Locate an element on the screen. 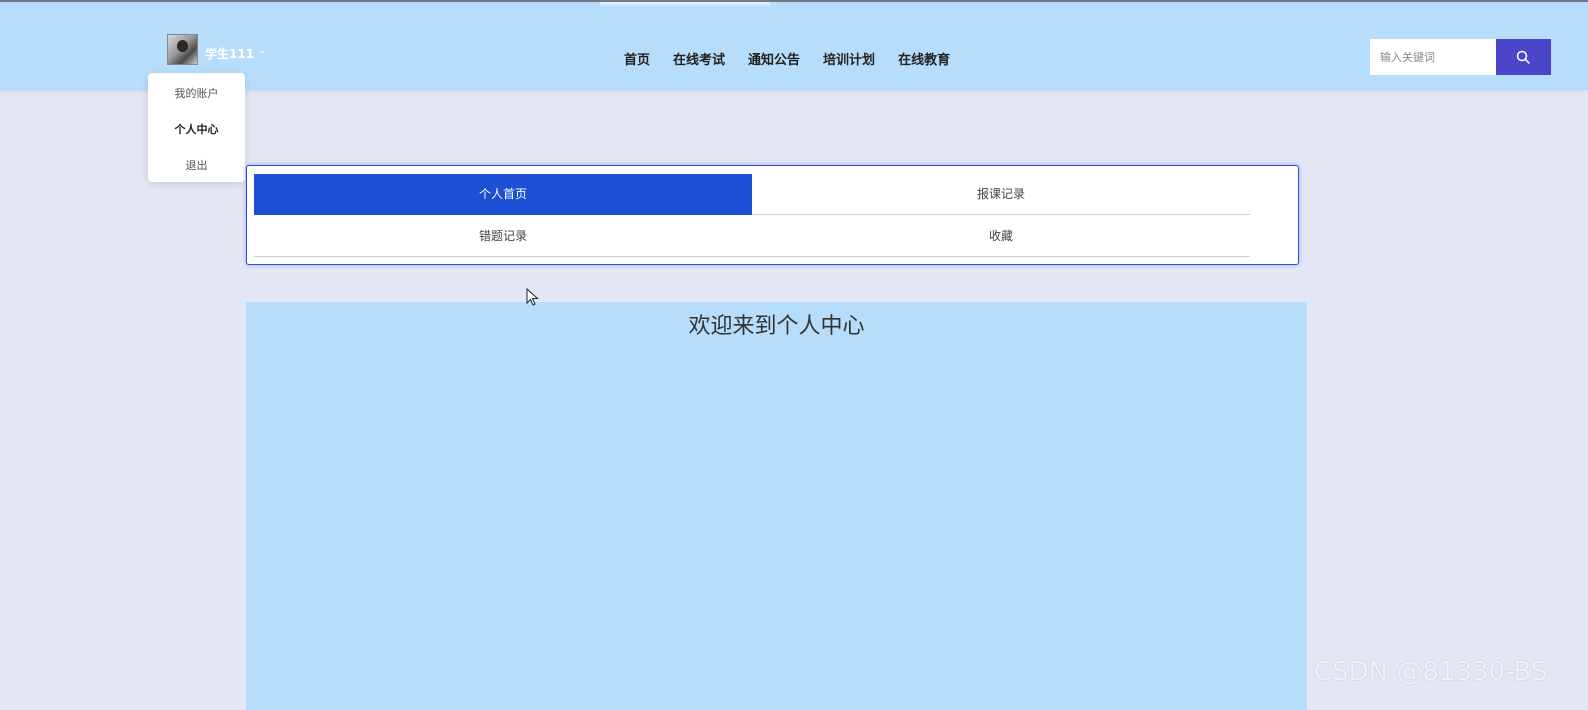  search-input is located at coordinates (1433, 57).